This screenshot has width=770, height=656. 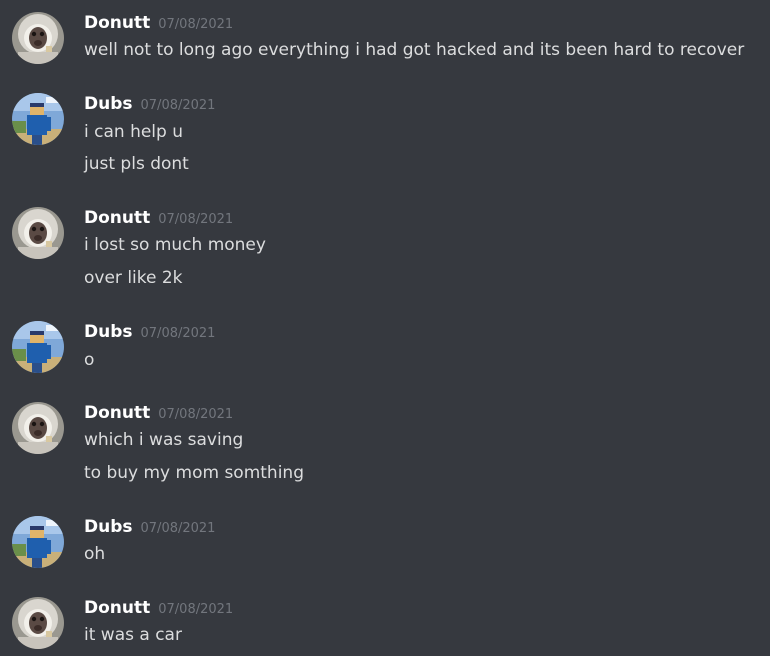 What do you see at coordinates (89, 360) in the screenshot?
I see `message-text: o` at bounding box center [89, 360].